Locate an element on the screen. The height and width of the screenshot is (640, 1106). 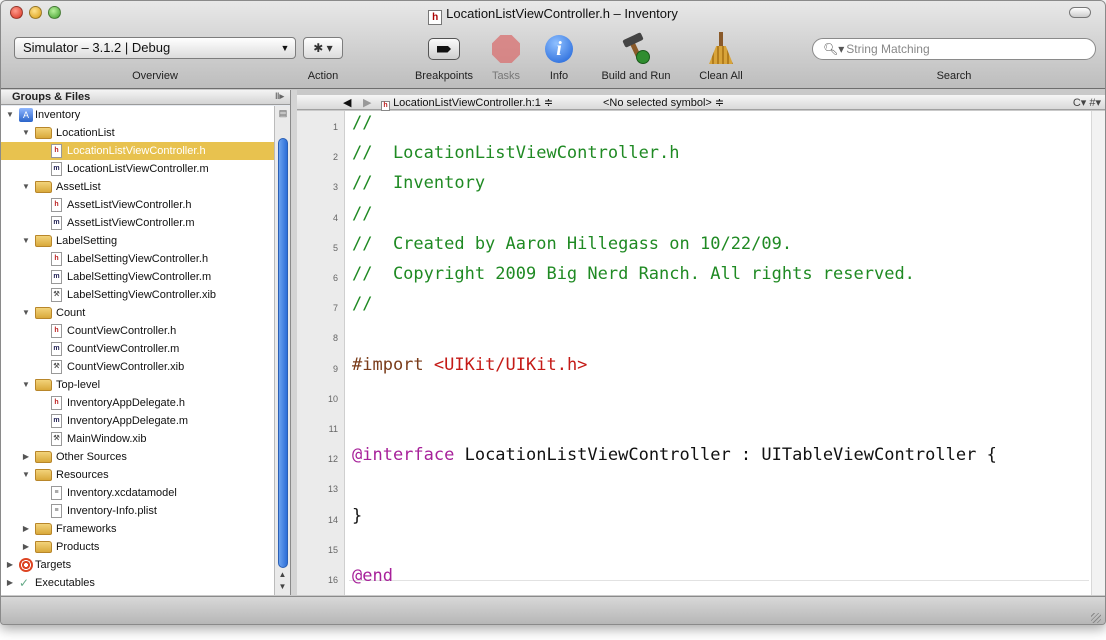
tree-file-row: m LocationListViewController.m is located at coordinates (138, 169).